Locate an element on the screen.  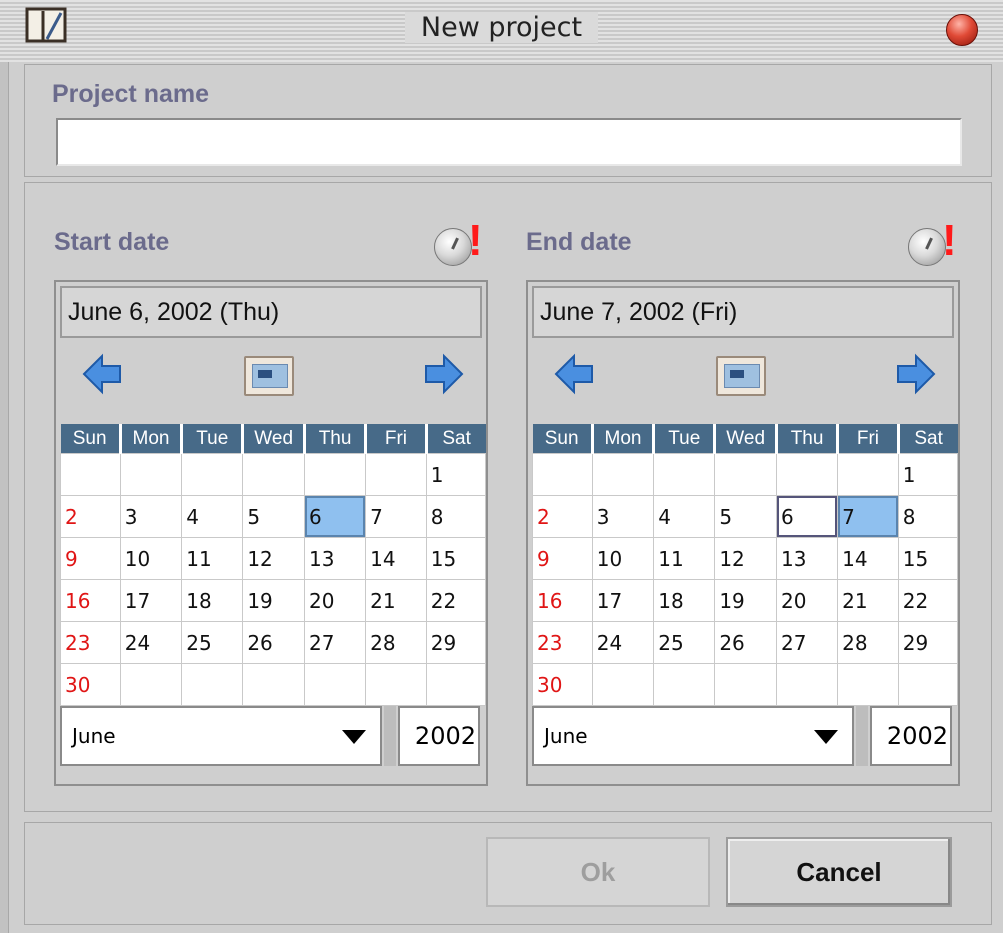
alert-mark: ! is located at coordinates (949, 240).